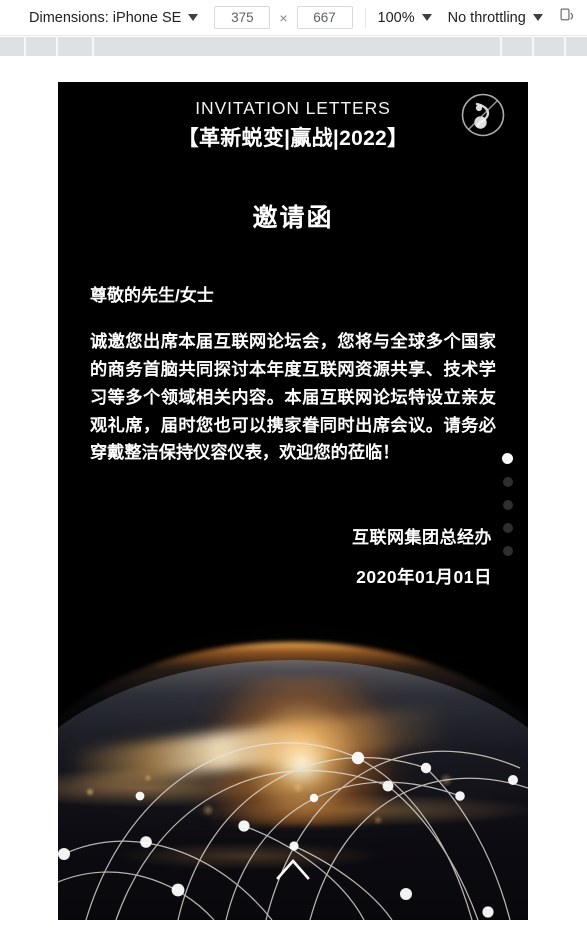  Describe the element at coordinates (105, 17) in the screenshot. I see `device-selector-label: Dimensions: iPhone SE` at that location.